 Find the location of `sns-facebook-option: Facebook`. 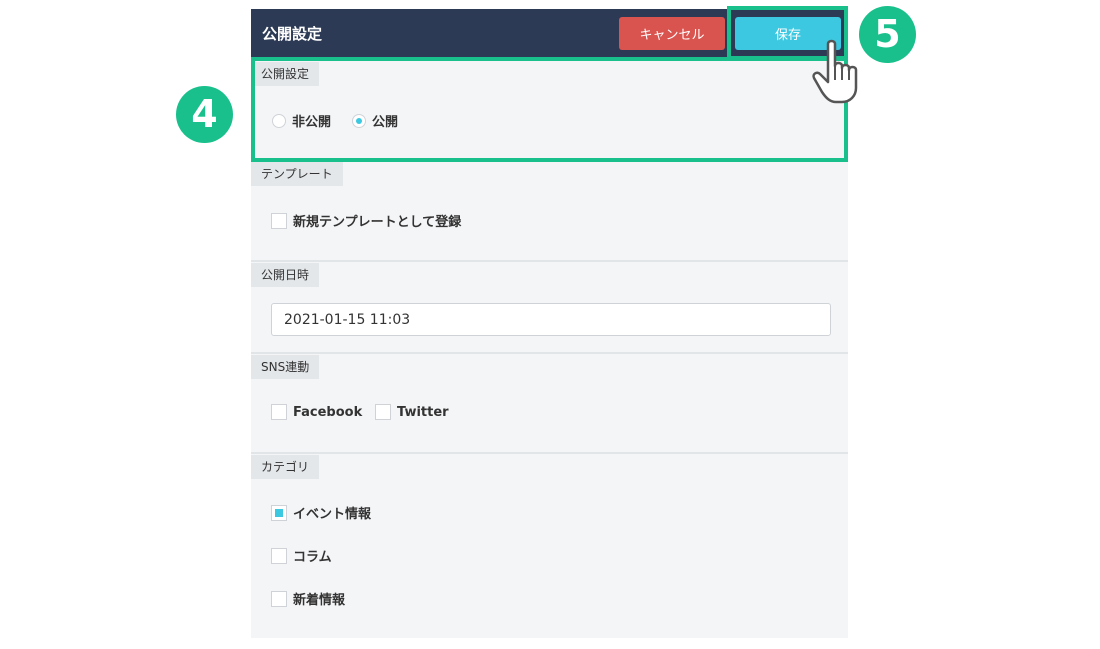

sns-facebook-option: Facebook is located at coordinates (316, 412).